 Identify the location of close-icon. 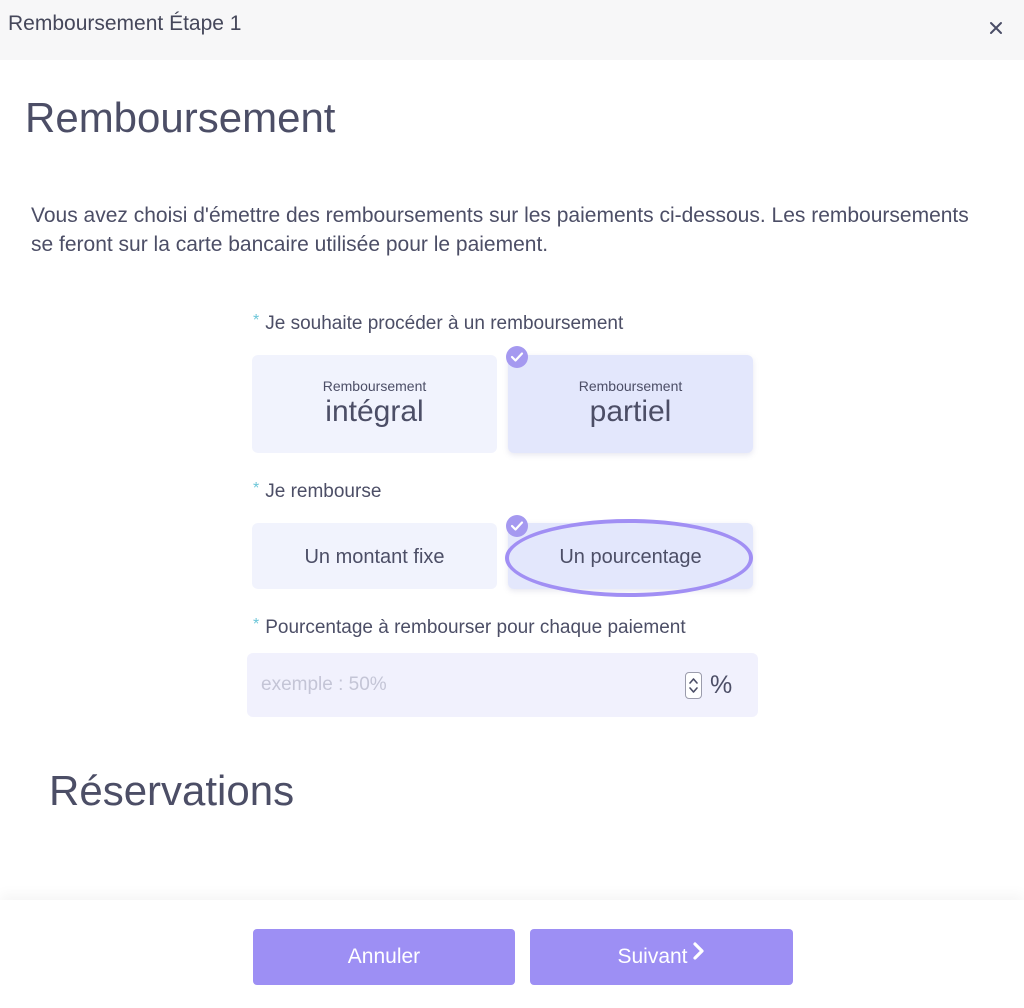
(996, 28).